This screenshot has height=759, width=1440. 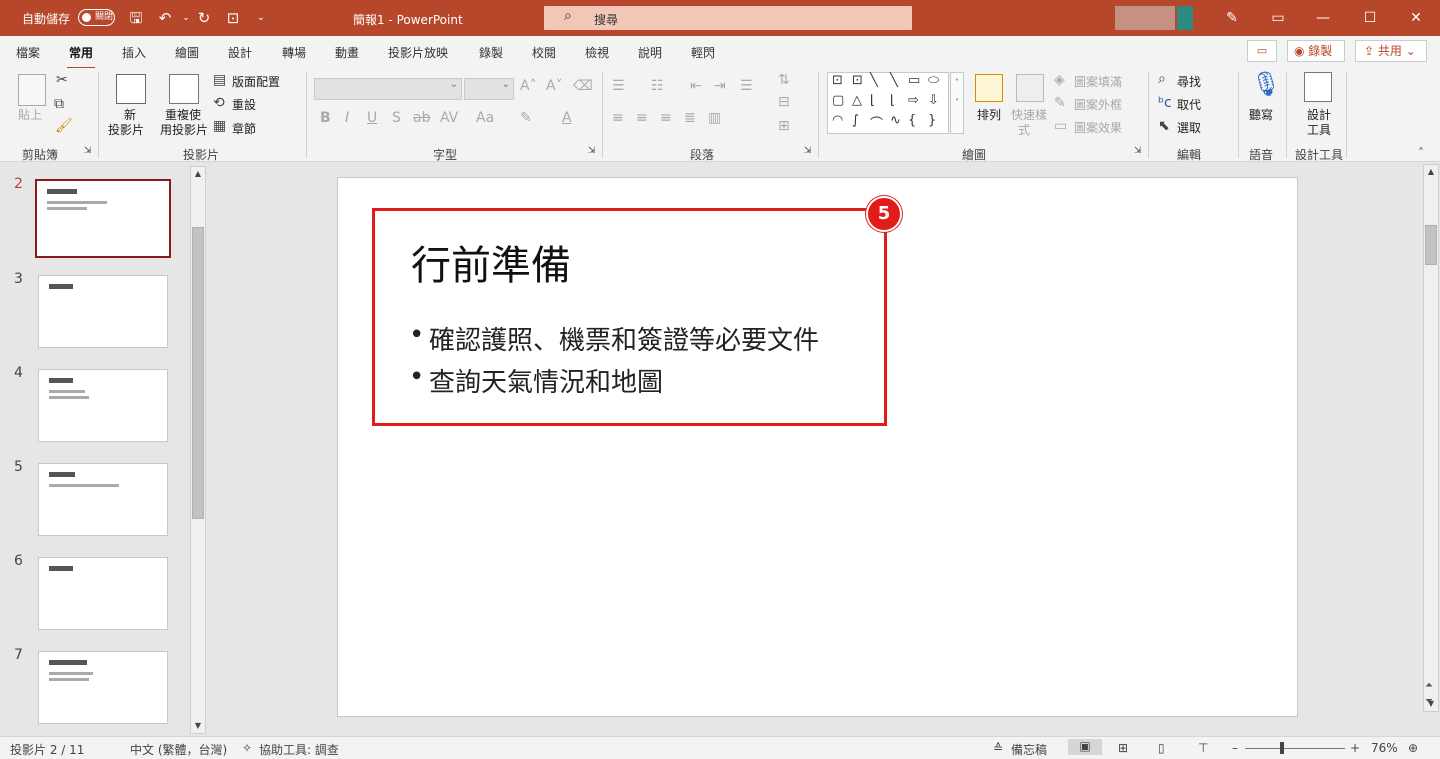 I want to click on present-icon: ⊡, so click(x=233, y=18).